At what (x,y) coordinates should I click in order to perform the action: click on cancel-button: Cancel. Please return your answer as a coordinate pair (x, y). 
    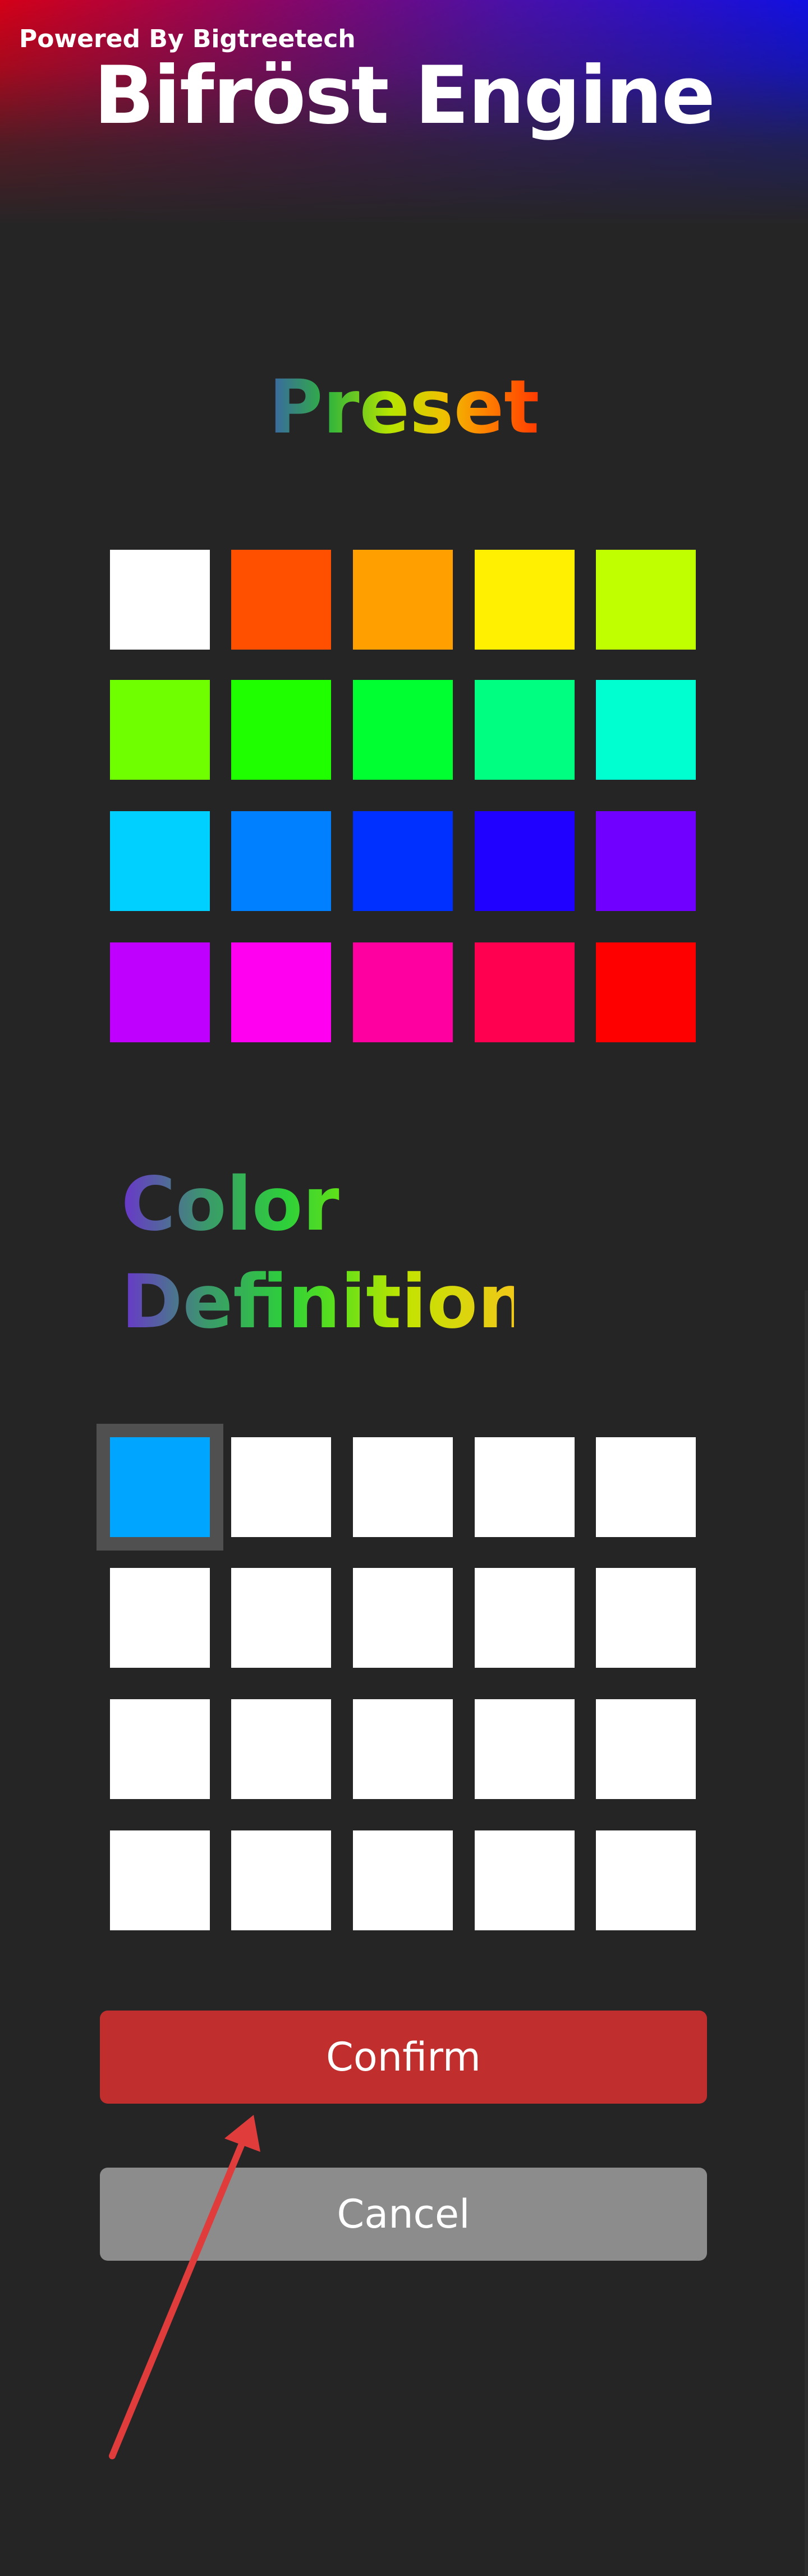
    Looking at the image, I should click on (403, 2214).